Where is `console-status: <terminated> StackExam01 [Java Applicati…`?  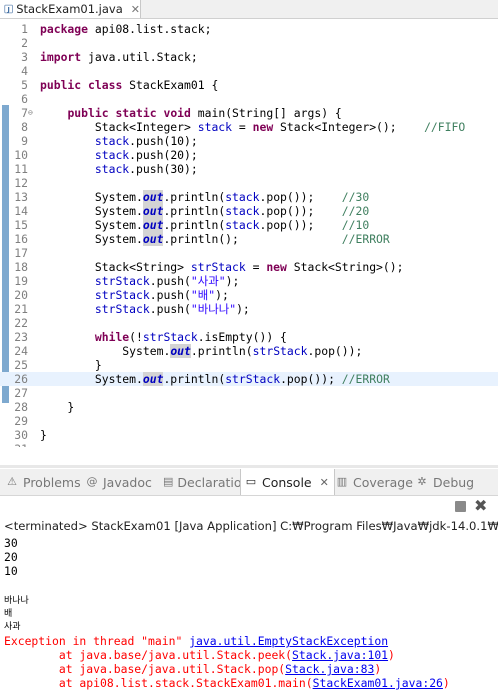 console-status: <terminated> StackExam01 [Java Applicati… is located at coordinates (251, 526).